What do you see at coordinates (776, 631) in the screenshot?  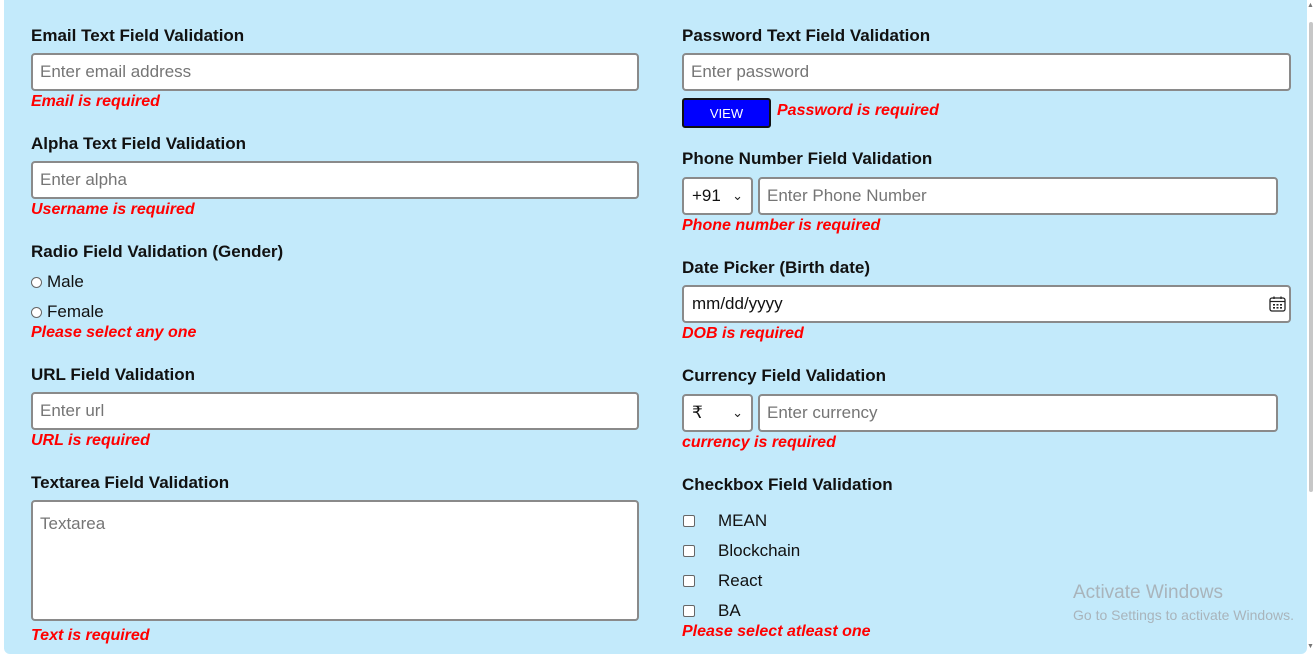 I see `checkbox-error: Please select atleast one` at bounding box center [776, 631].